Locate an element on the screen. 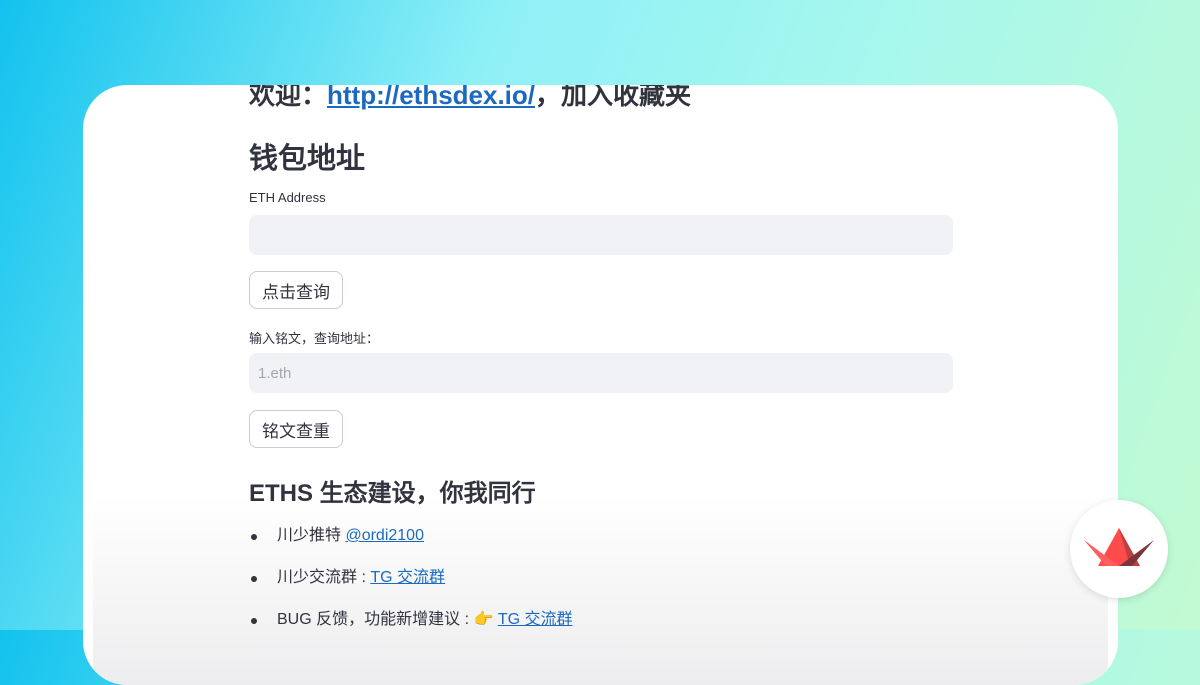 Image resolution: width=1200 pixels, height=685 pixels. query-button: 点击查询 is located at coordinates (296, 290).